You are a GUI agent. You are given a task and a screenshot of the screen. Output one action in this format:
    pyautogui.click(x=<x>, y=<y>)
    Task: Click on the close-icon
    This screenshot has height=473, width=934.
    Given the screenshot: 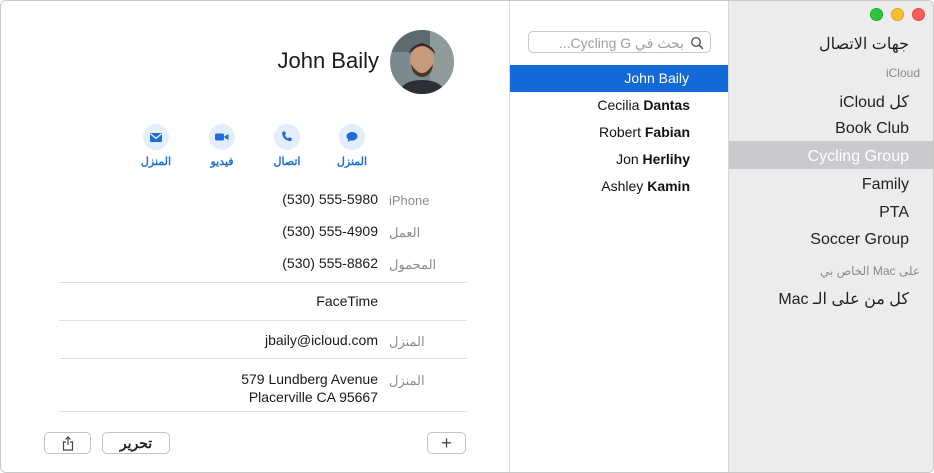 What is the action you would take?
    pyautogui.click(x=918, y=14)
    